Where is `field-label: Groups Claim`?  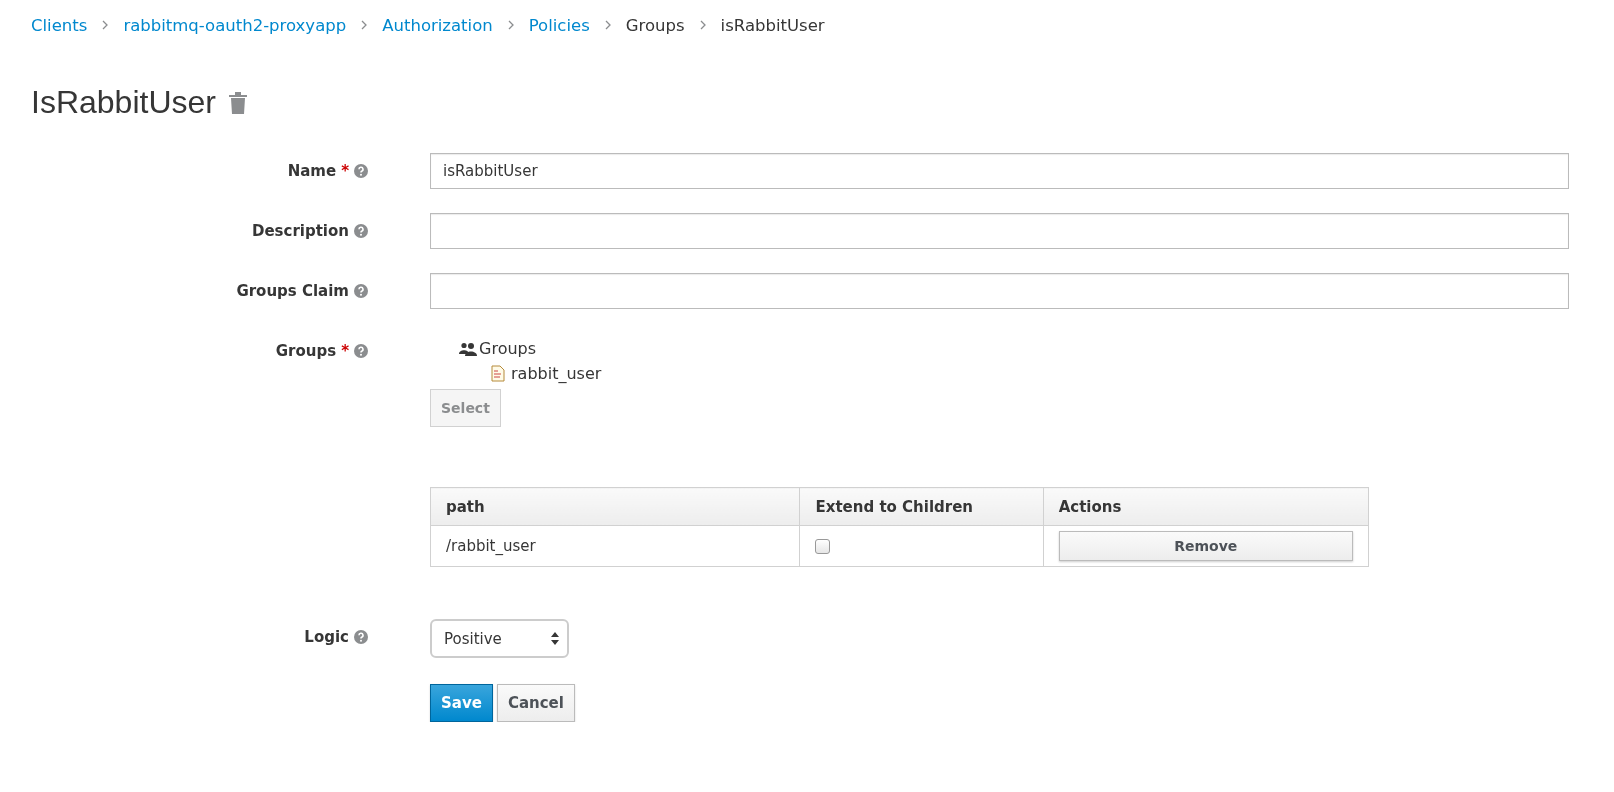 field-label: Groups Claim is located at coordinates (292, 291).